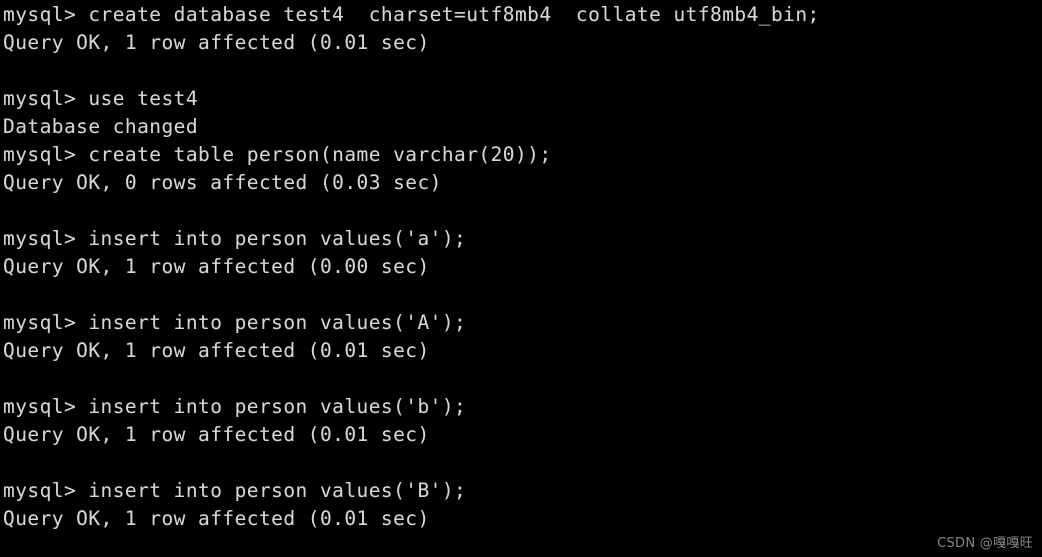 The image size is (1042, 557). Describe the element at coordinates (985, 543) in the screenshot. I see `csdn-watermark: CSDN @嘎嘎旺` at that location.